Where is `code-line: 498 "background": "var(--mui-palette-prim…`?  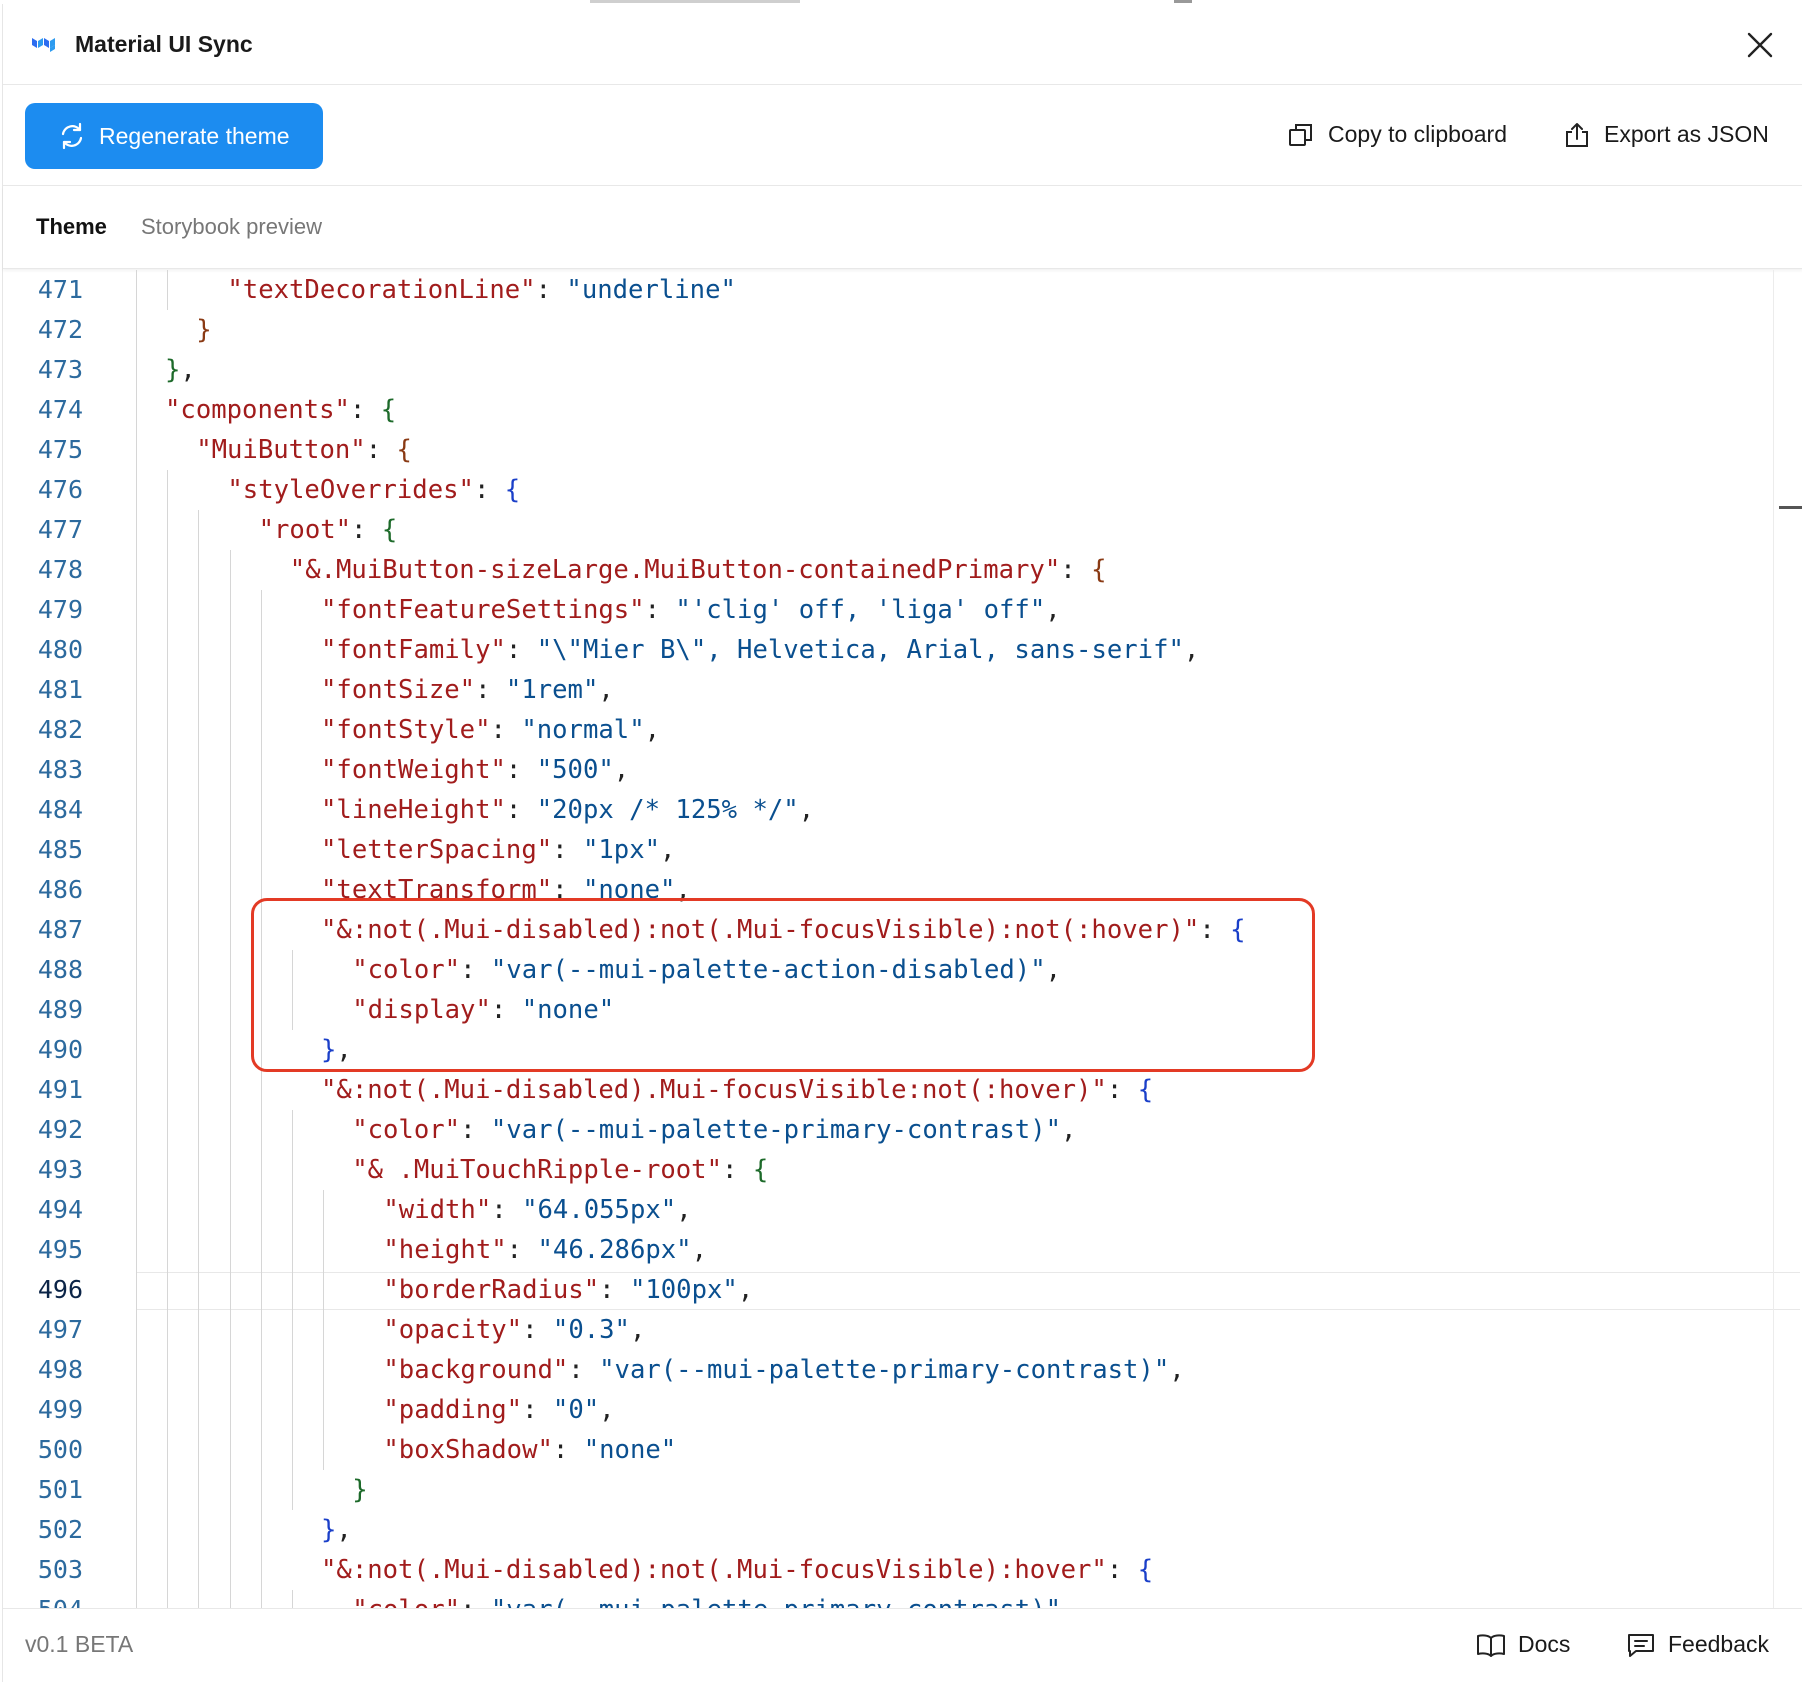 code-line: 498 "background": "var(--mui-palette-prim… is located at coordinates (888, 1370).